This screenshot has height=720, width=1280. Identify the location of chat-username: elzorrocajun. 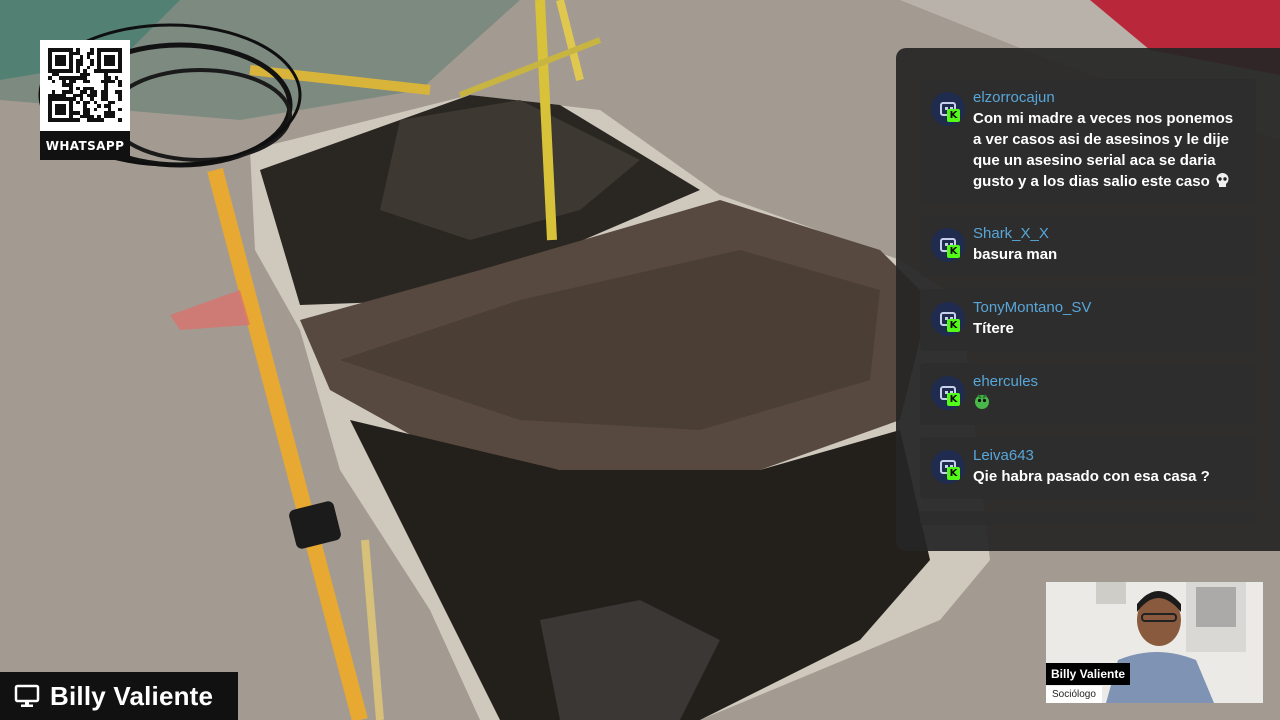
(1108, 98).